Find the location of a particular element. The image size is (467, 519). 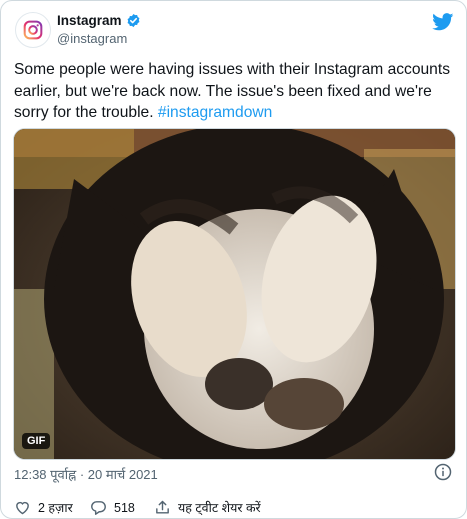

reply-count: 518 is located at coordinates (124, 507).